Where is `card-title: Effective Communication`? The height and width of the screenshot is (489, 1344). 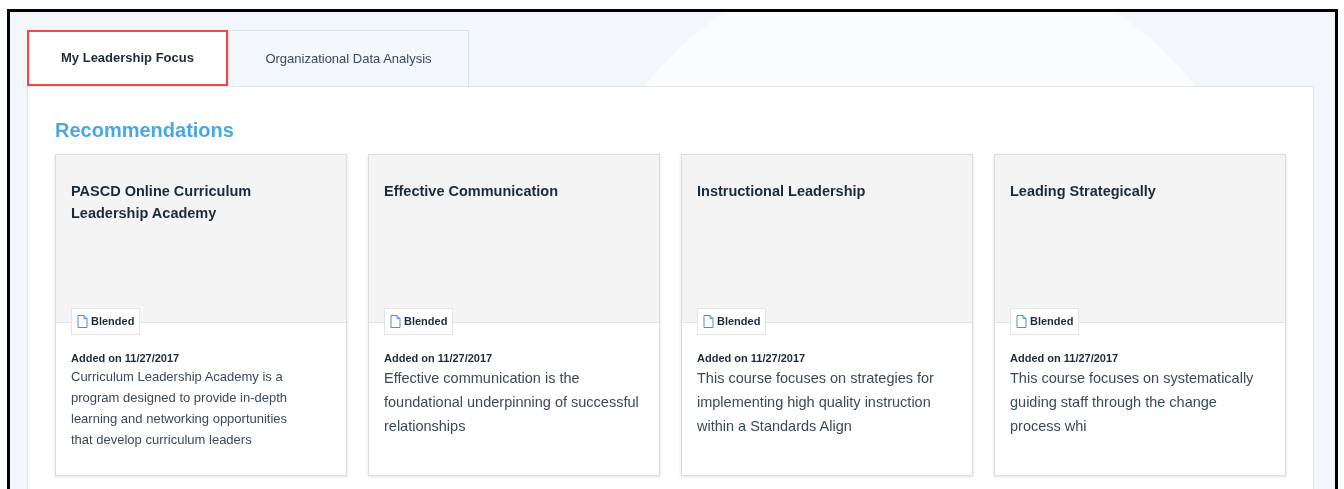 card-title: Effective Communication is located at coordinates (472, 191).